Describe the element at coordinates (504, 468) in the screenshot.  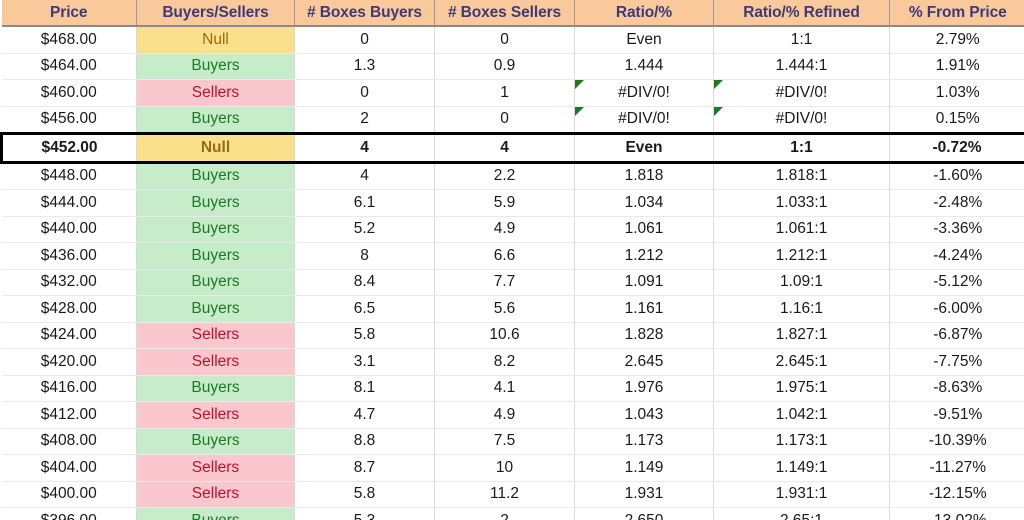
I see `cell-boxes-sellers: 10` at that location.